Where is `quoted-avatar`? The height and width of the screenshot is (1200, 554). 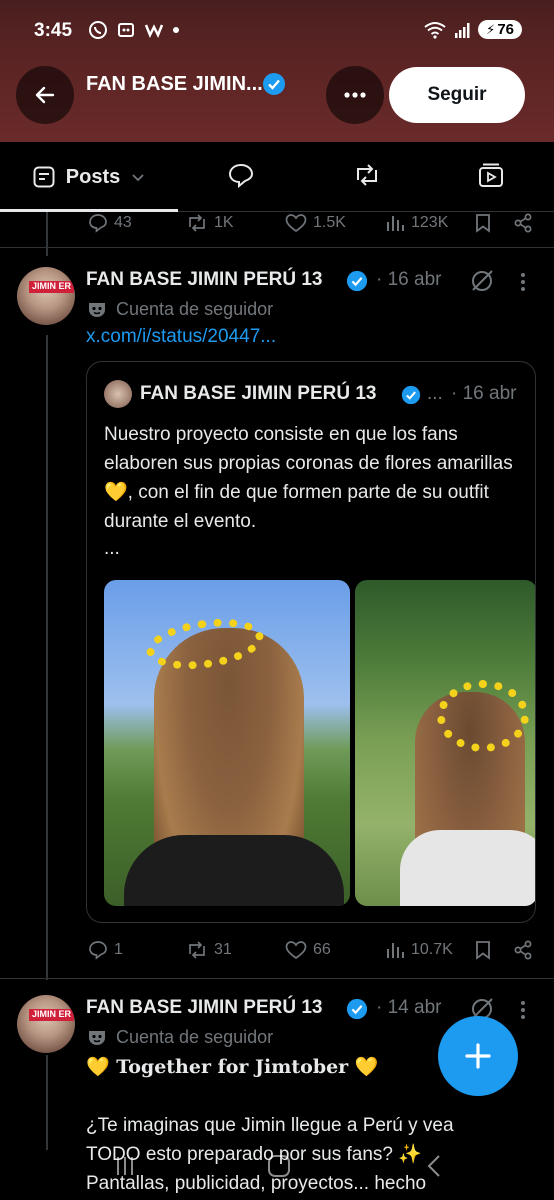 quoted-avatar is located at coordinates (118, 394).